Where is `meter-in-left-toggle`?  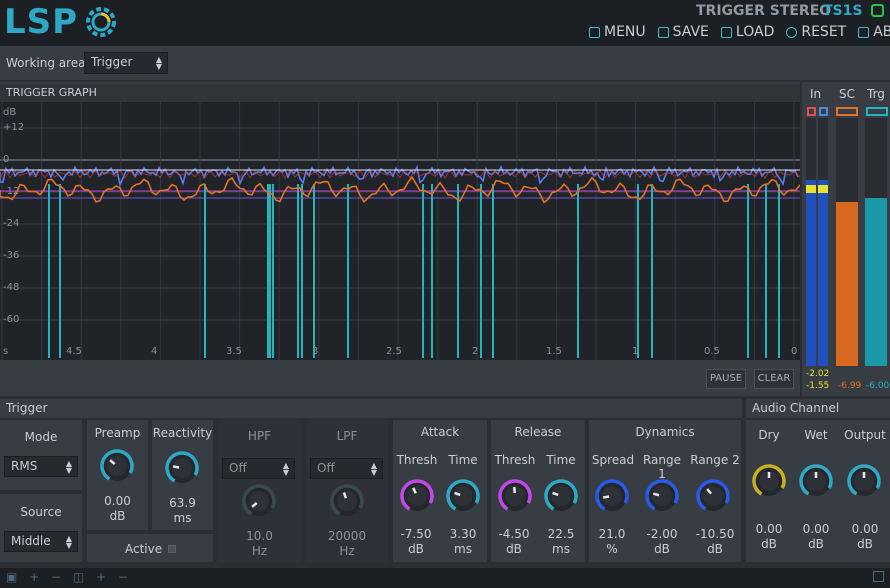
meter-in-left-toggle is located at coordinates (811, 111).